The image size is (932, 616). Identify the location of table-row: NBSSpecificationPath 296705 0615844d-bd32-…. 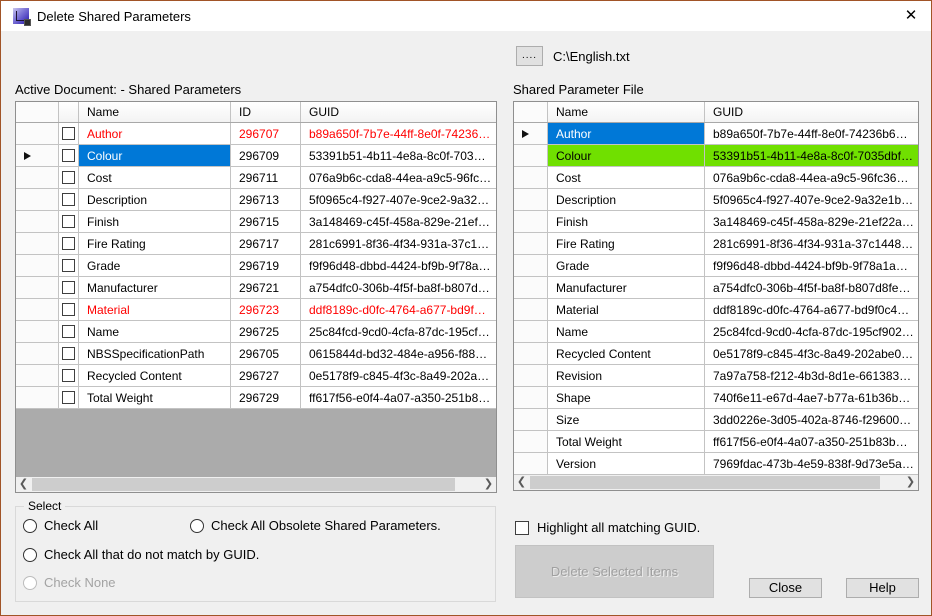
(256, 354).